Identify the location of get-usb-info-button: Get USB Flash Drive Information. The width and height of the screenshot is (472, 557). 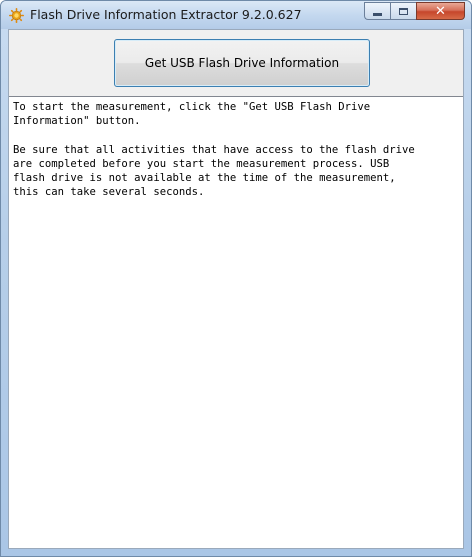
(242, 63).